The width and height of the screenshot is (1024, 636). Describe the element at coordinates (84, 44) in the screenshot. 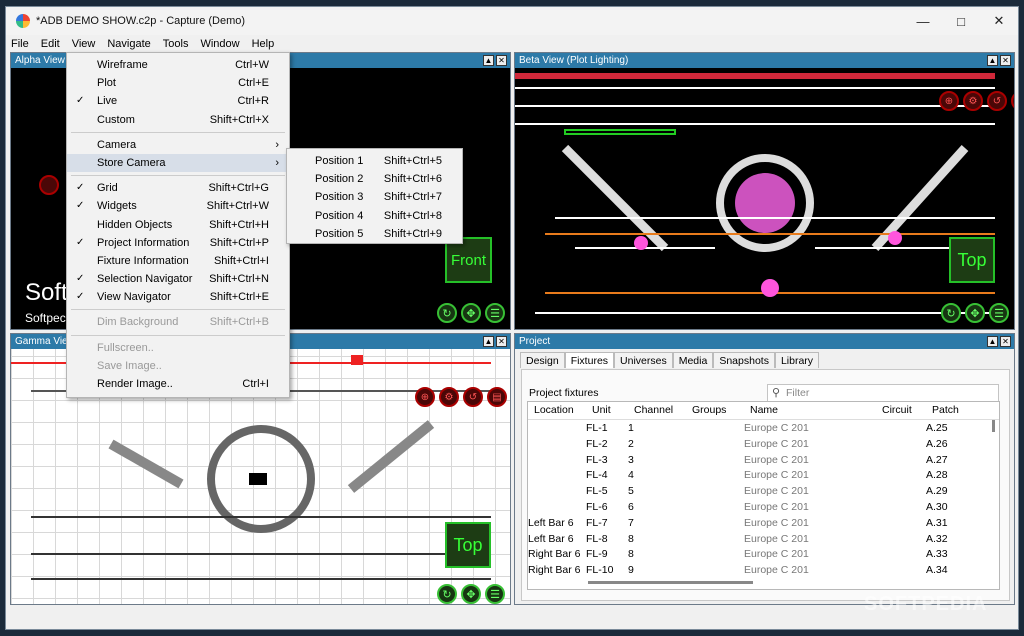

I see `menu-view: View` at that location.